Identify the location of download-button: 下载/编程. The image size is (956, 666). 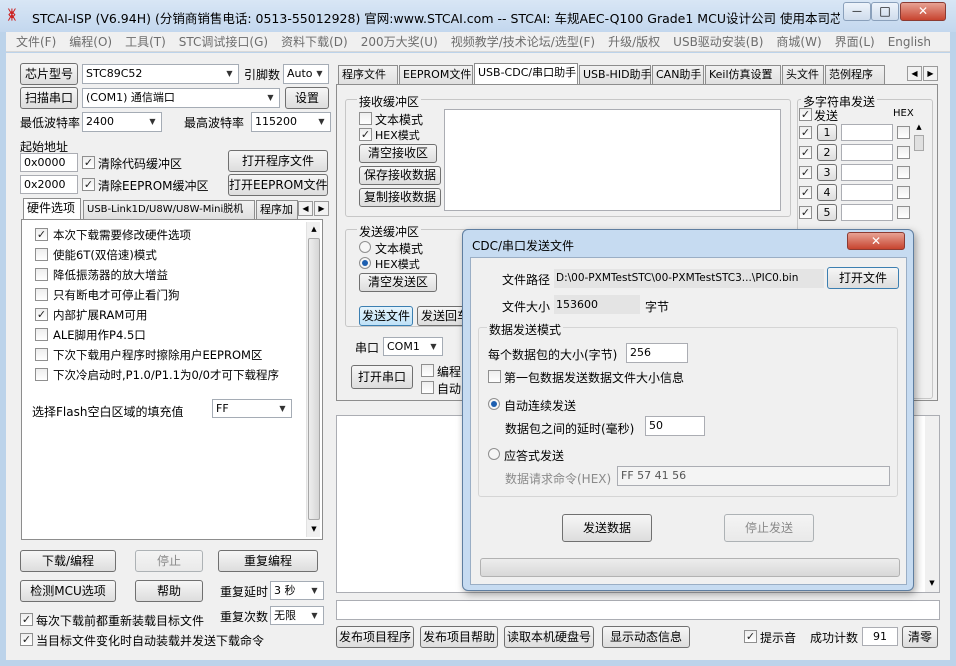
(68, 561).